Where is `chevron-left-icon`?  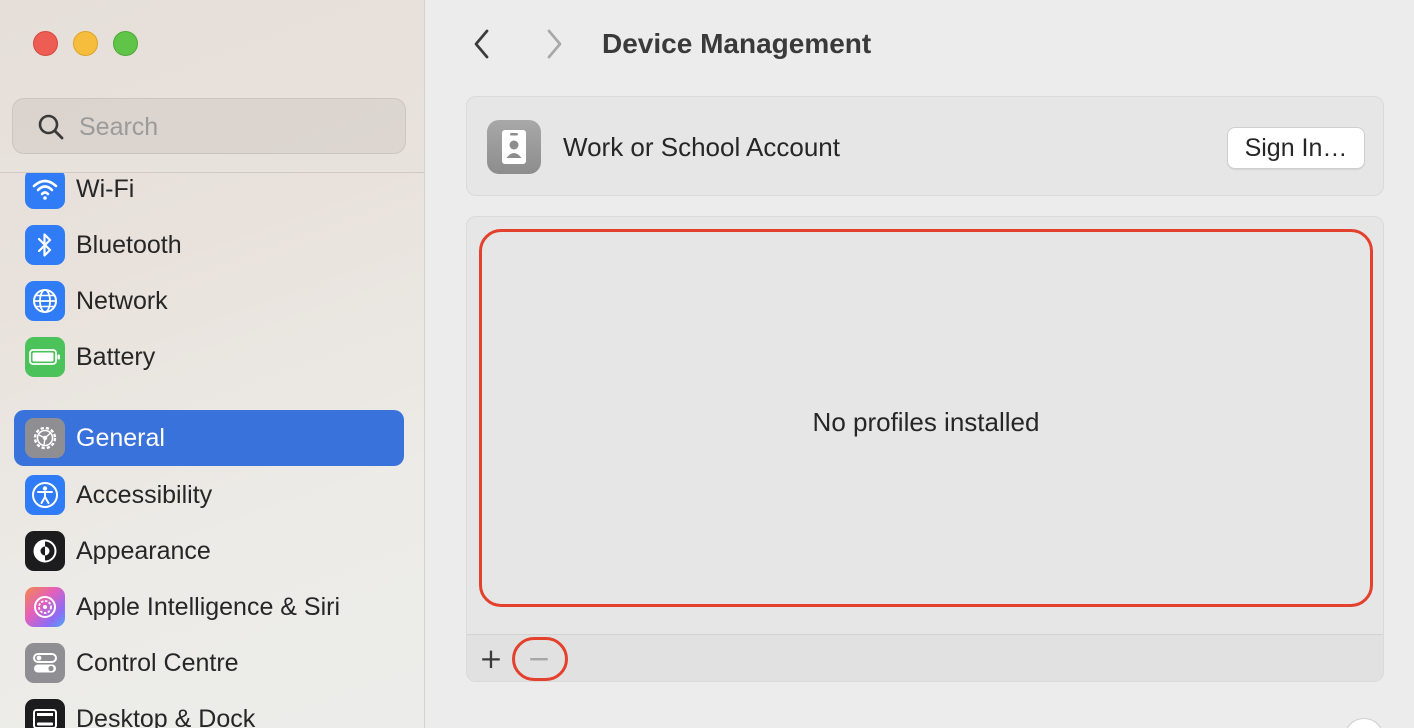
chevron-left-icon is located at coordinates (481, 44).